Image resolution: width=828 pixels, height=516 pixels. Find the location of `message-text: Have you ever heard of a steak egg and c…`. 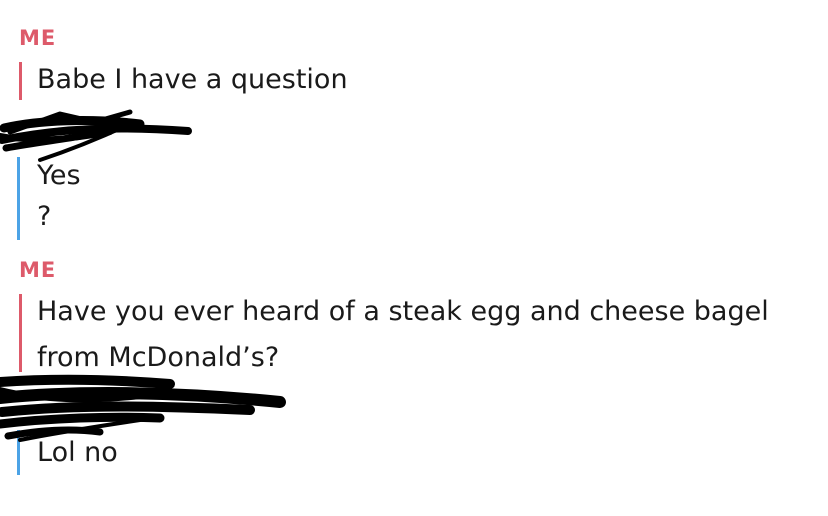

message-text: Have you ever heard of a steak egg and c… is located at coordinates (403, 311).